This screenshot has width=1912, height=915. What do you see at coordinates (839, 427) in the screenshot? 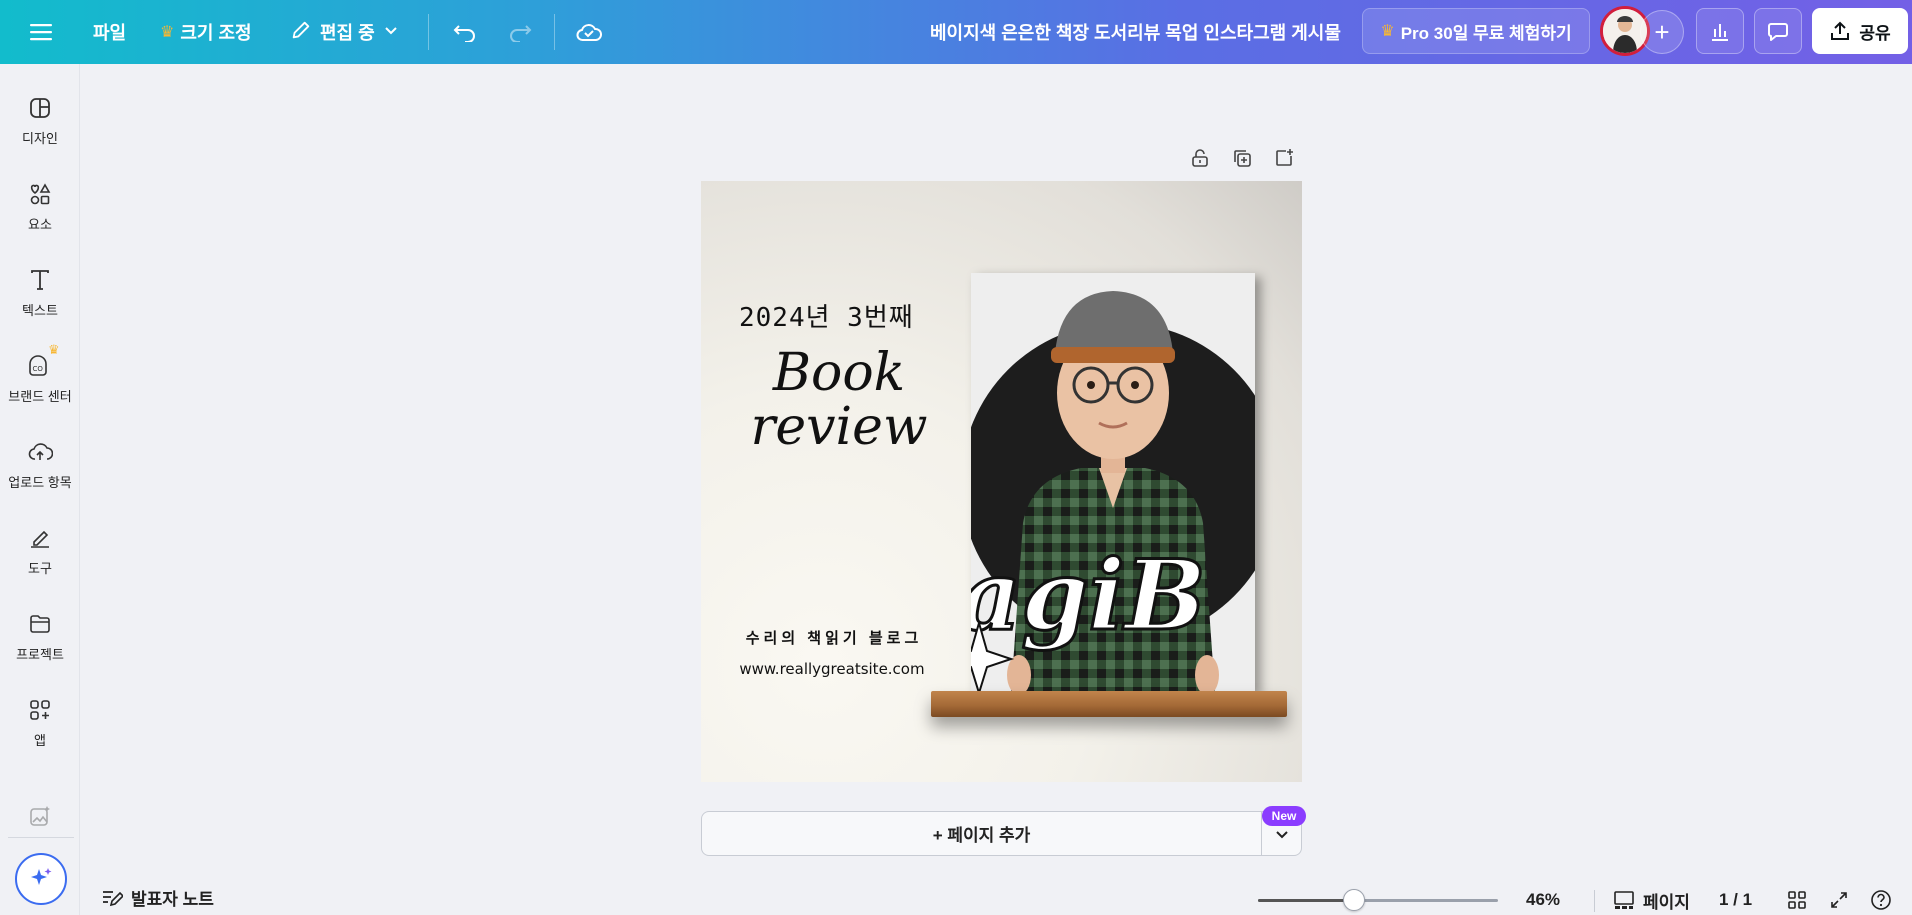
I see `title-line: review` at bounding box center [839, 427].